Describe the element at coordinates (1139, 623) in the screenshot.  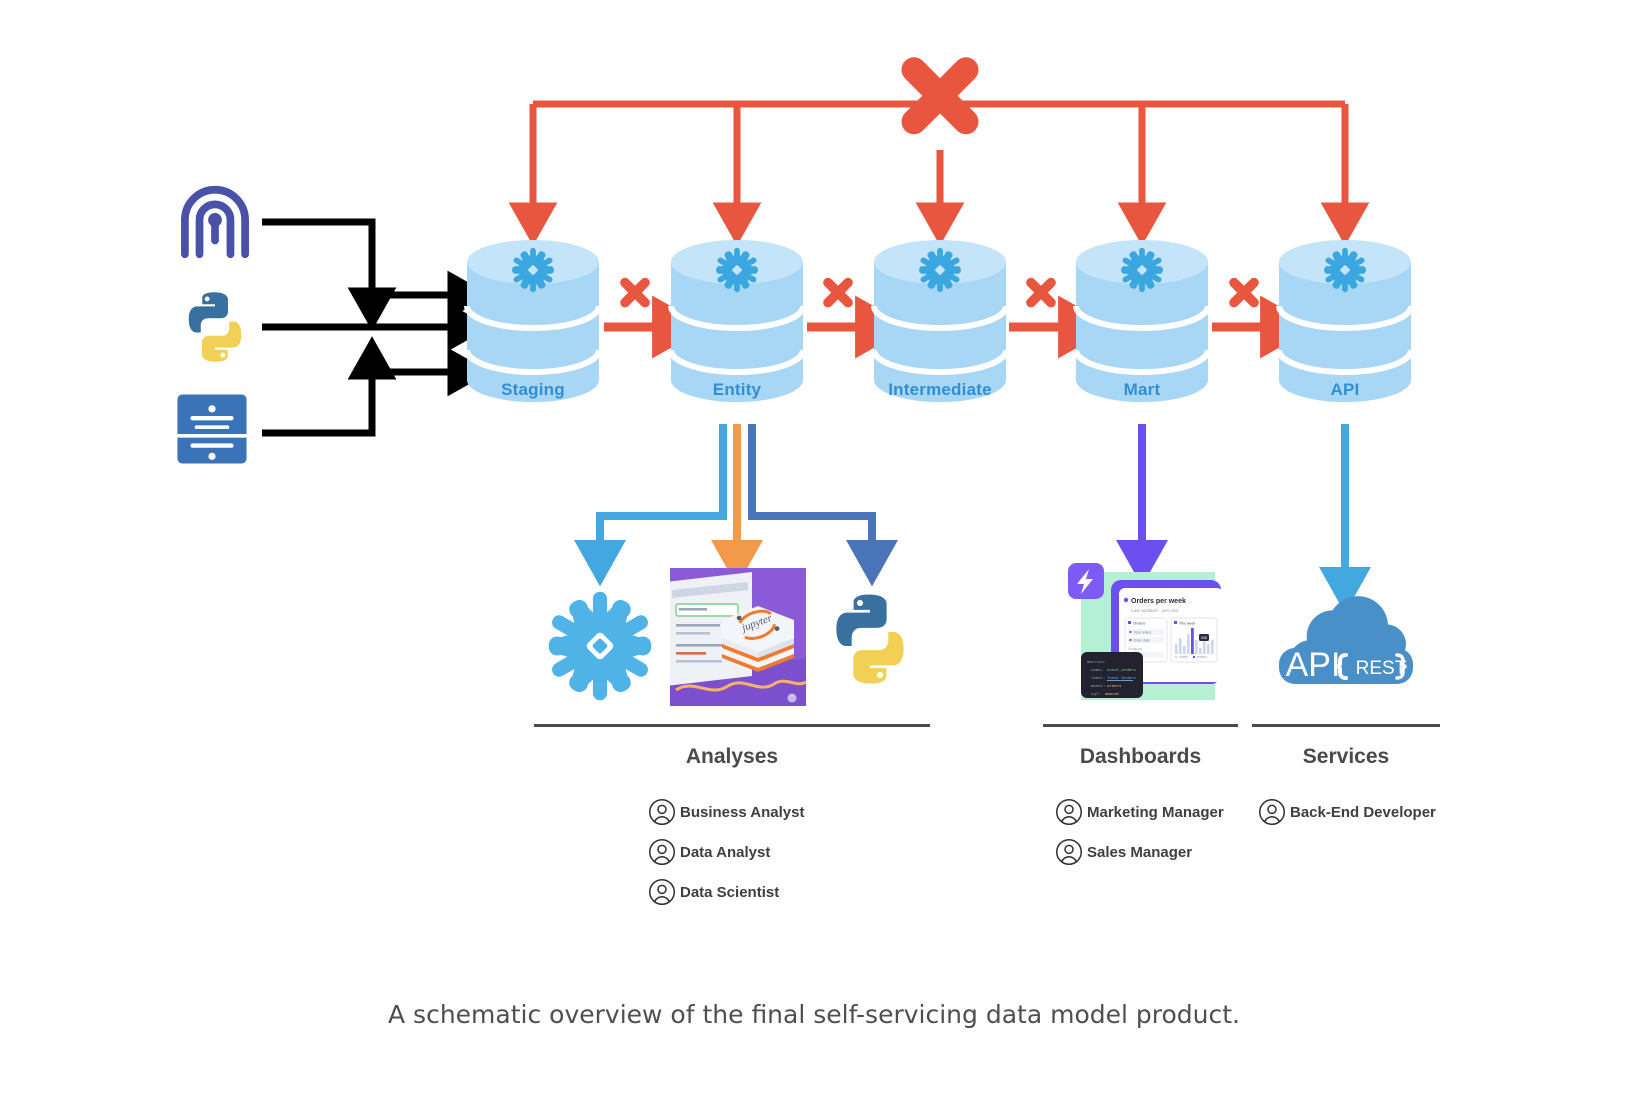
I see `svg-text: Orders` at that location.